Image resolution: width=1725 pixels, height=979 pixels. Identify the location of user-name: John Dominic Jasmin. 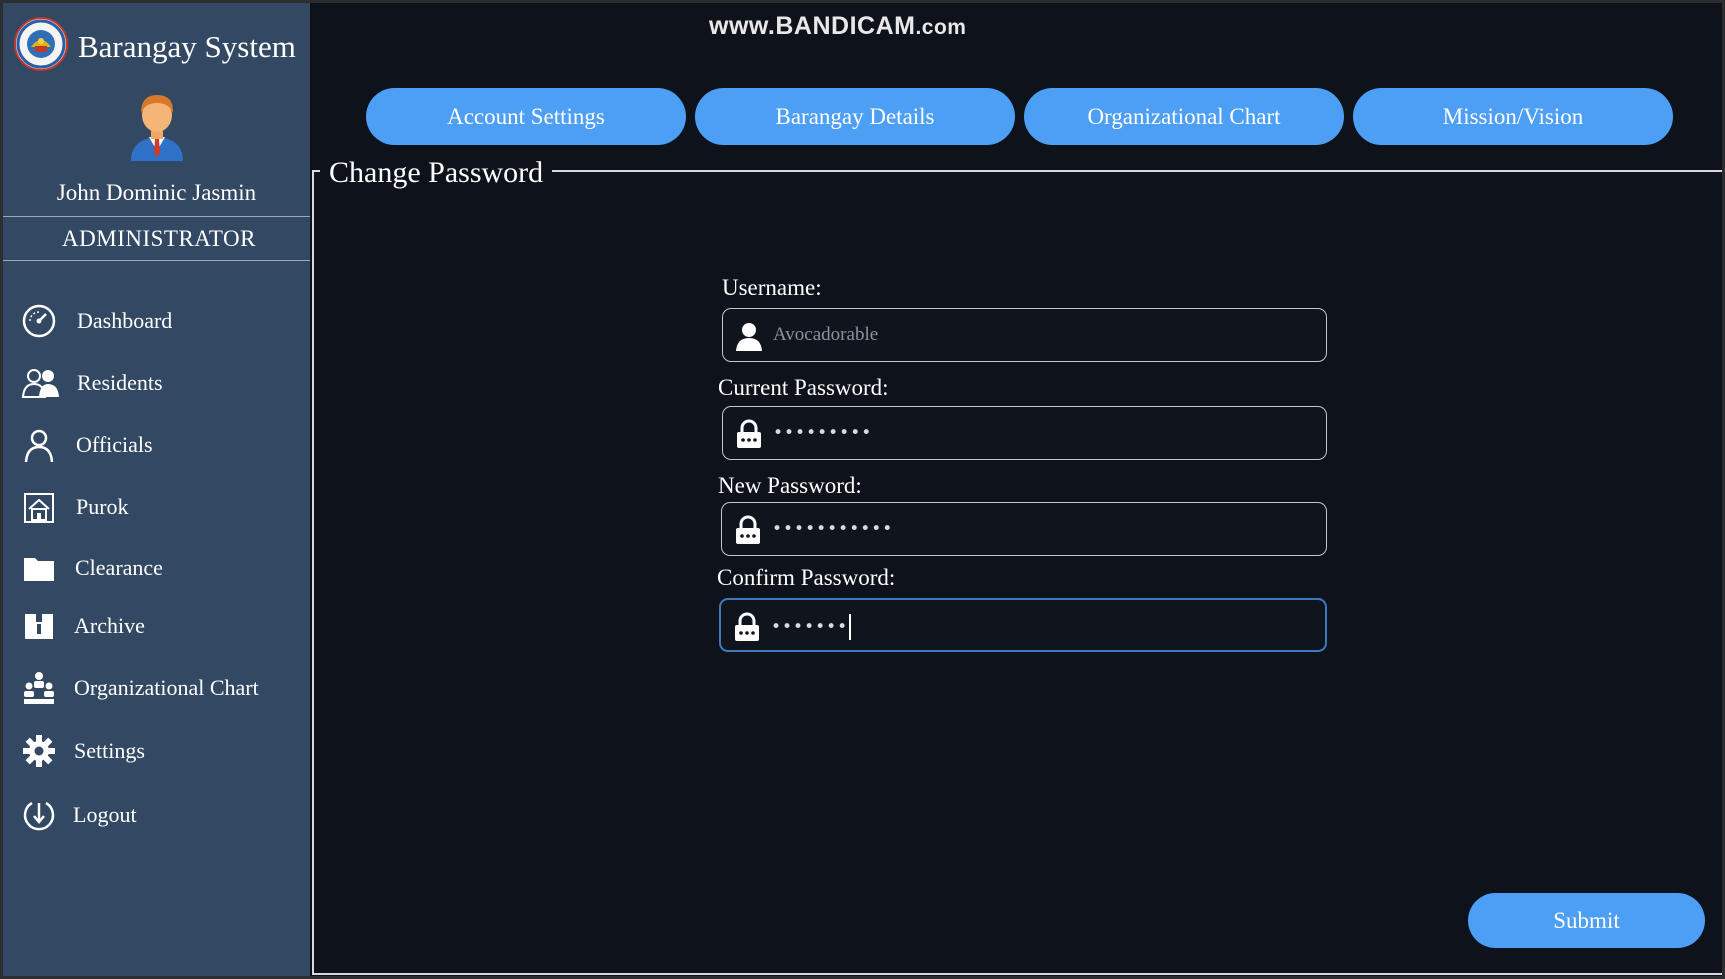
(156, 192).